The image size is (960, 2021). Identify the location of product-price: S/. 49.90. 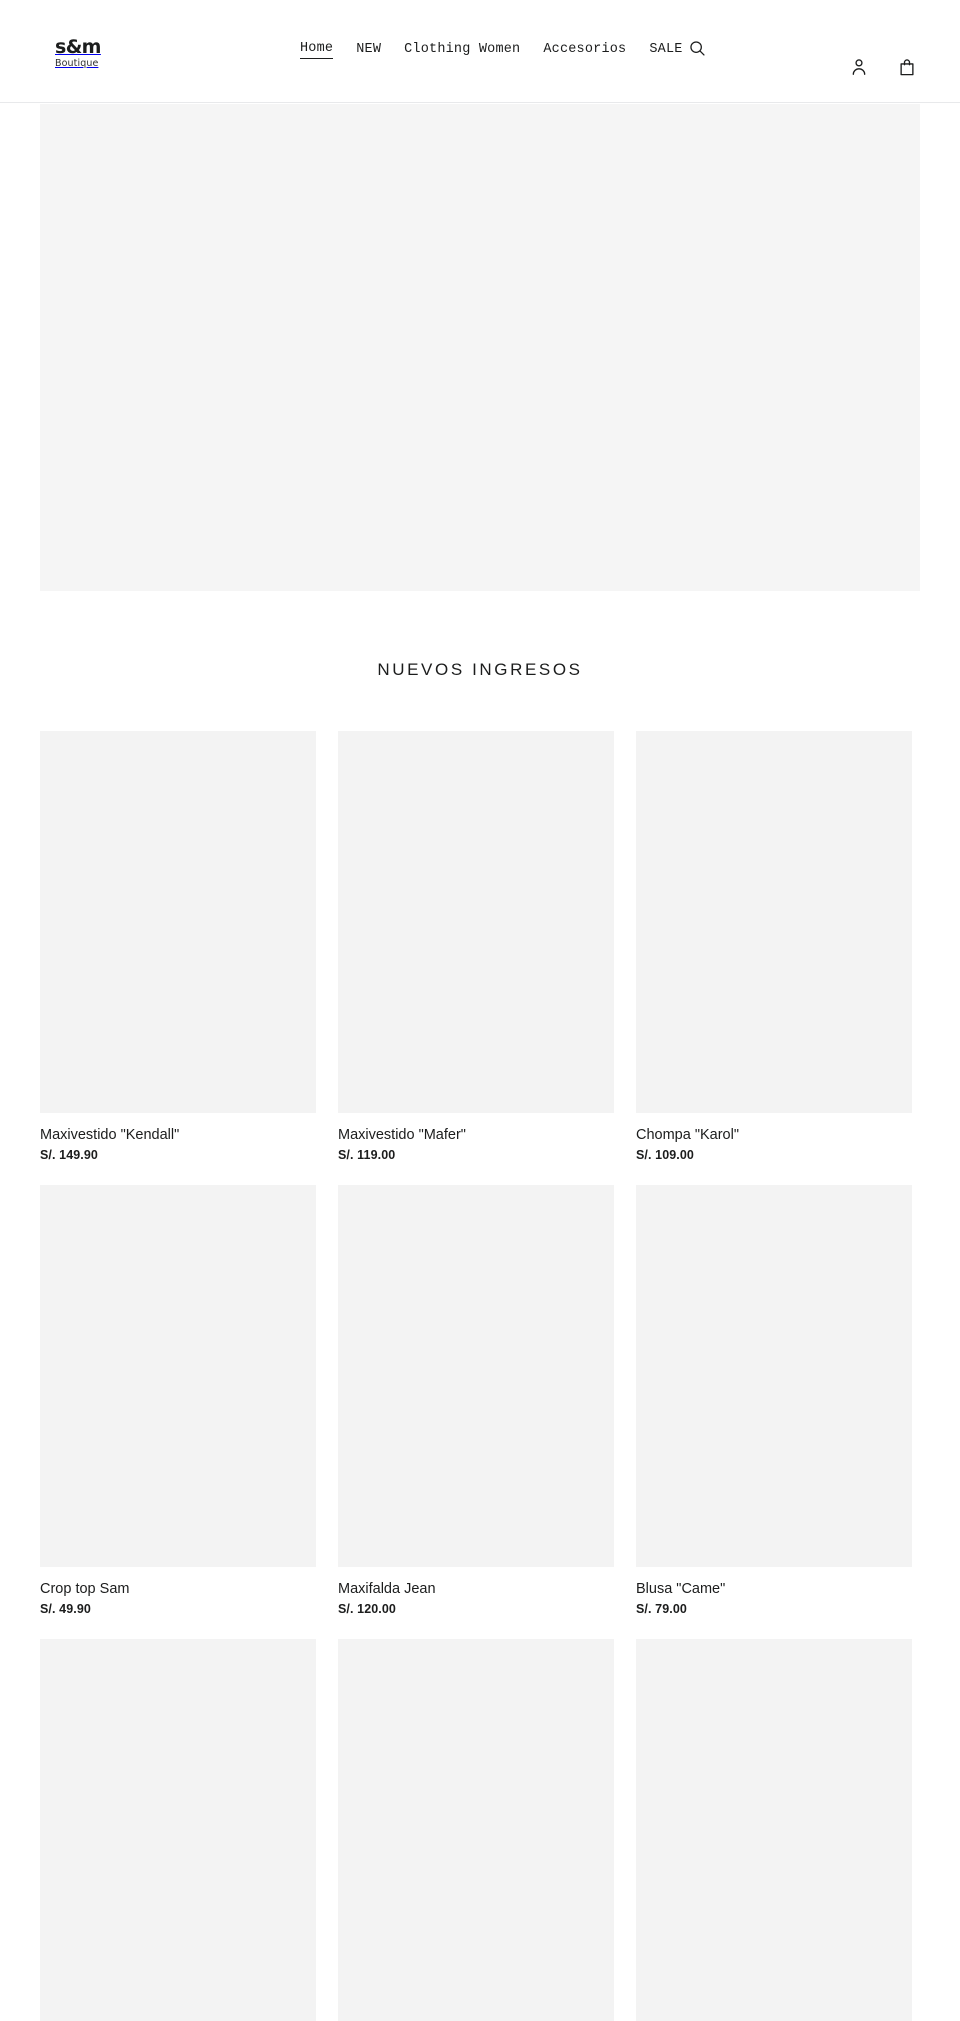
(65, 1608).